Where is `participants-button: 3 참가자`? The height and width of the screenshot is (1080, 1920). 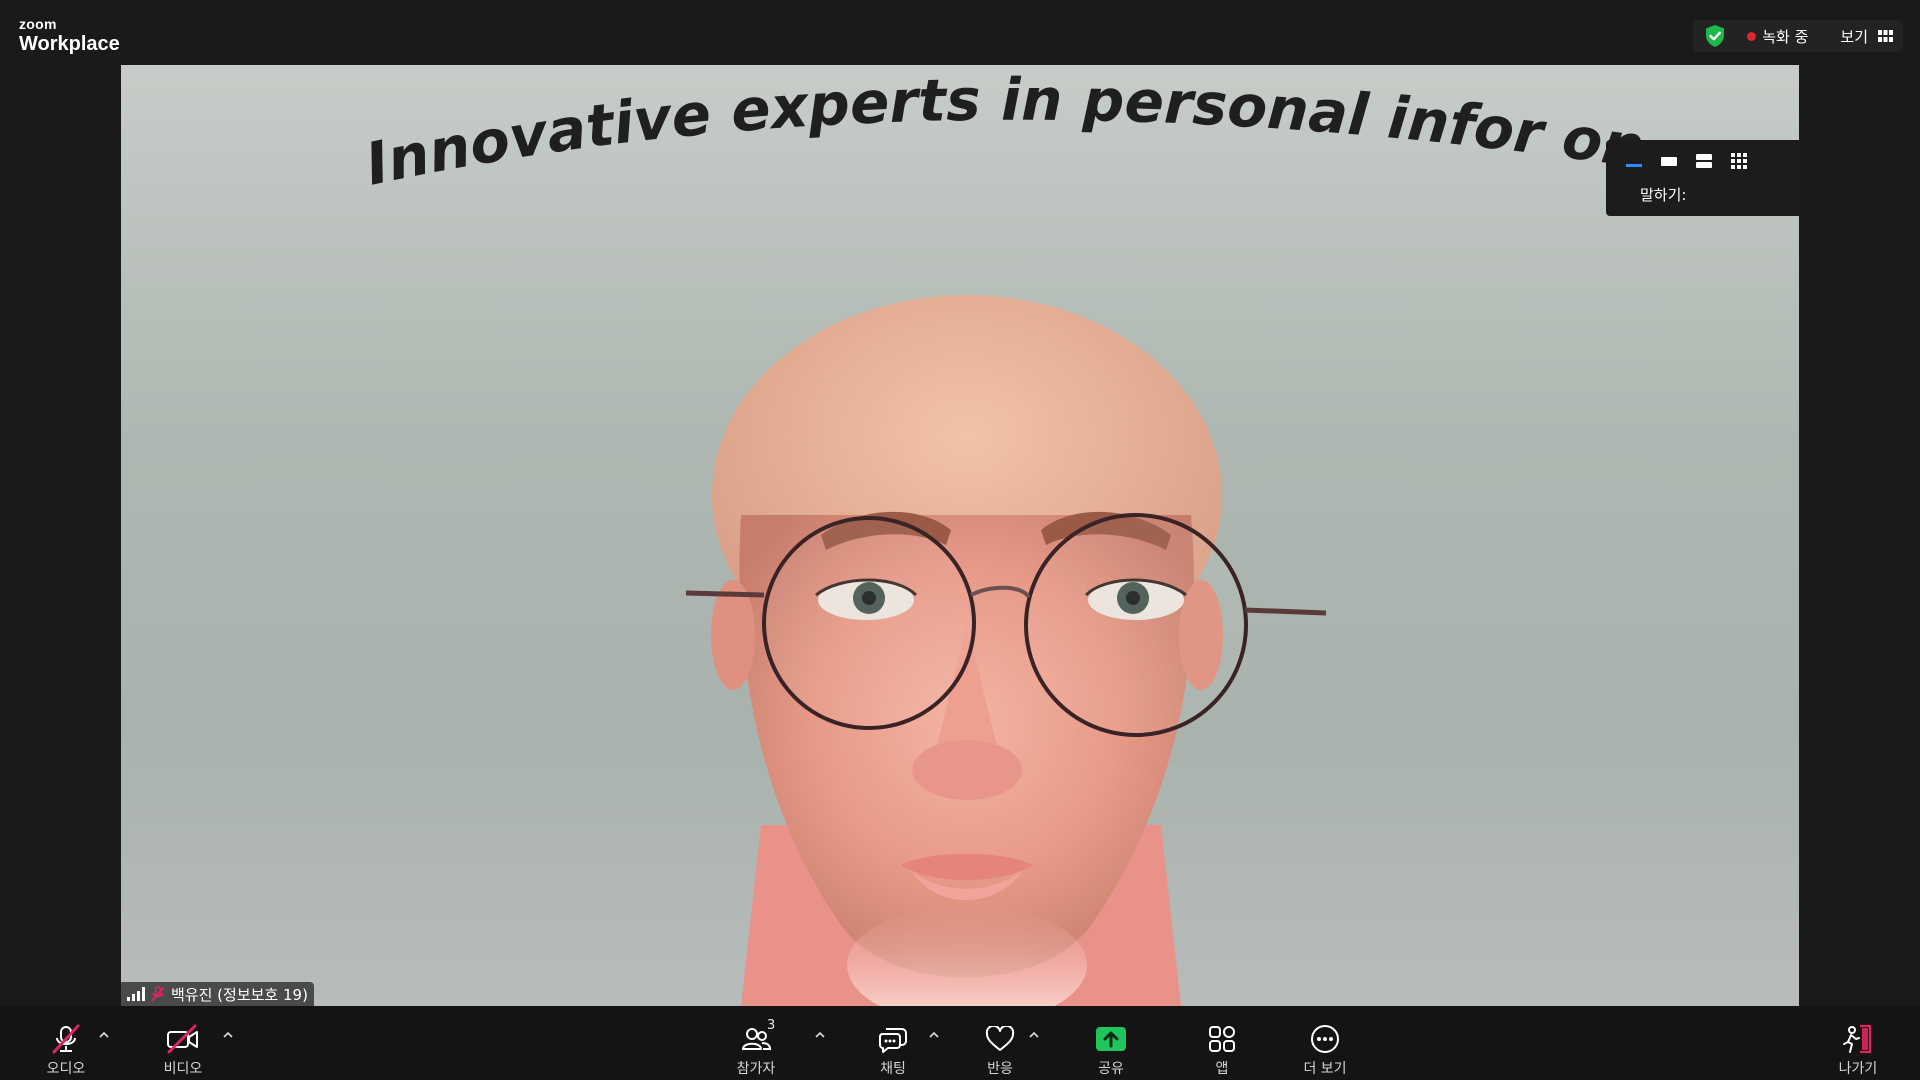
participants-button: 3 참가자 is located at coordinates (756, 1043).